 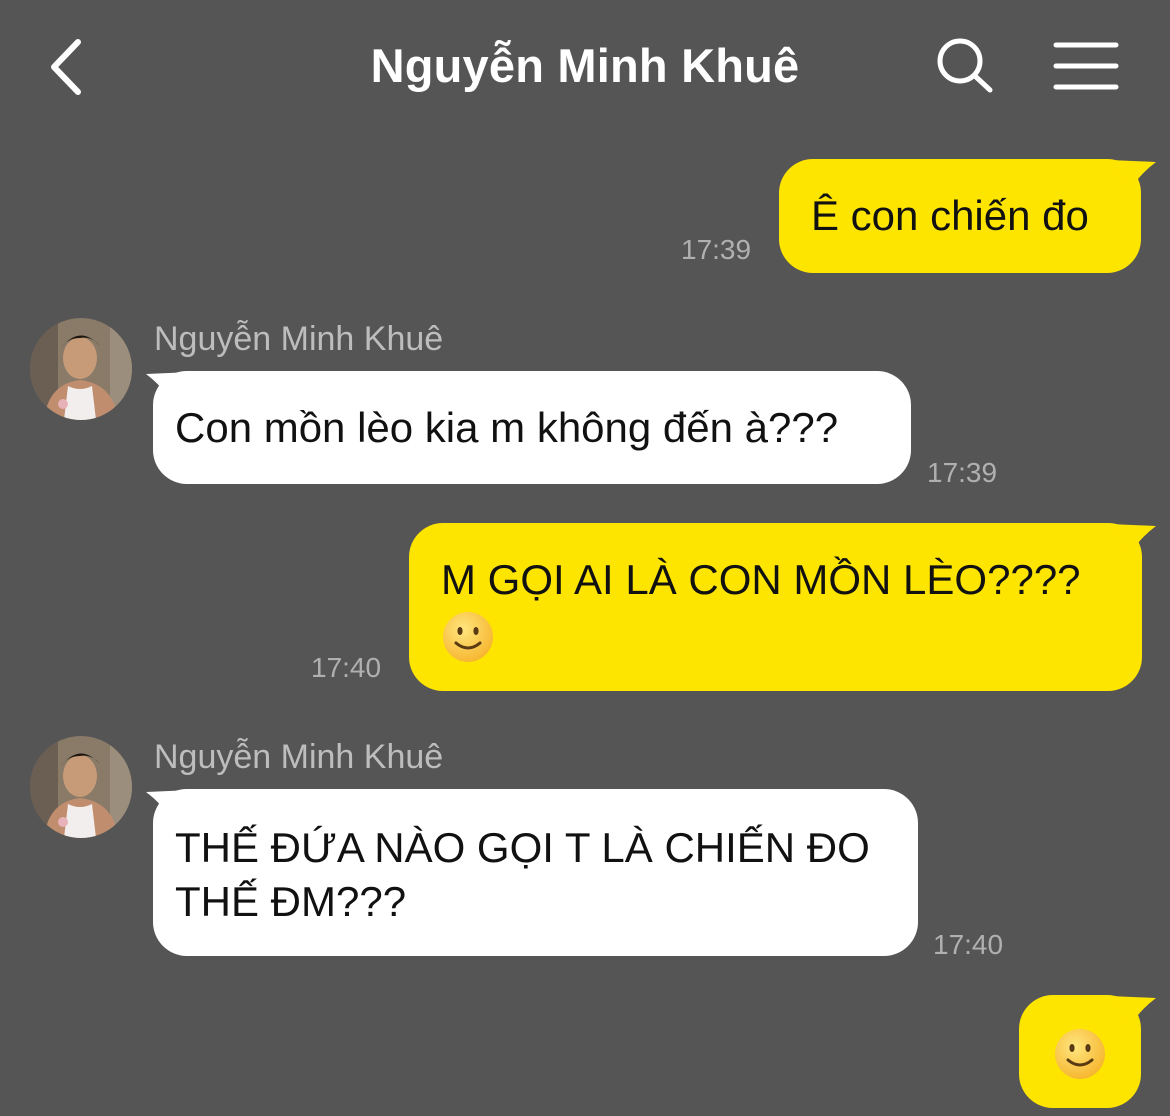 I want to click on message-text: M GỌI AI LÀ CON MỒN LÈO????, so click(x=761, y=579).